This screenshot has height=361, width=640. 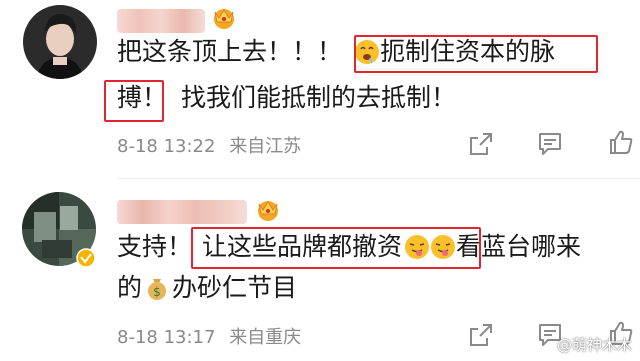 I want to click on comment-text: 办砂仁节目, so click(x=235, y=287).